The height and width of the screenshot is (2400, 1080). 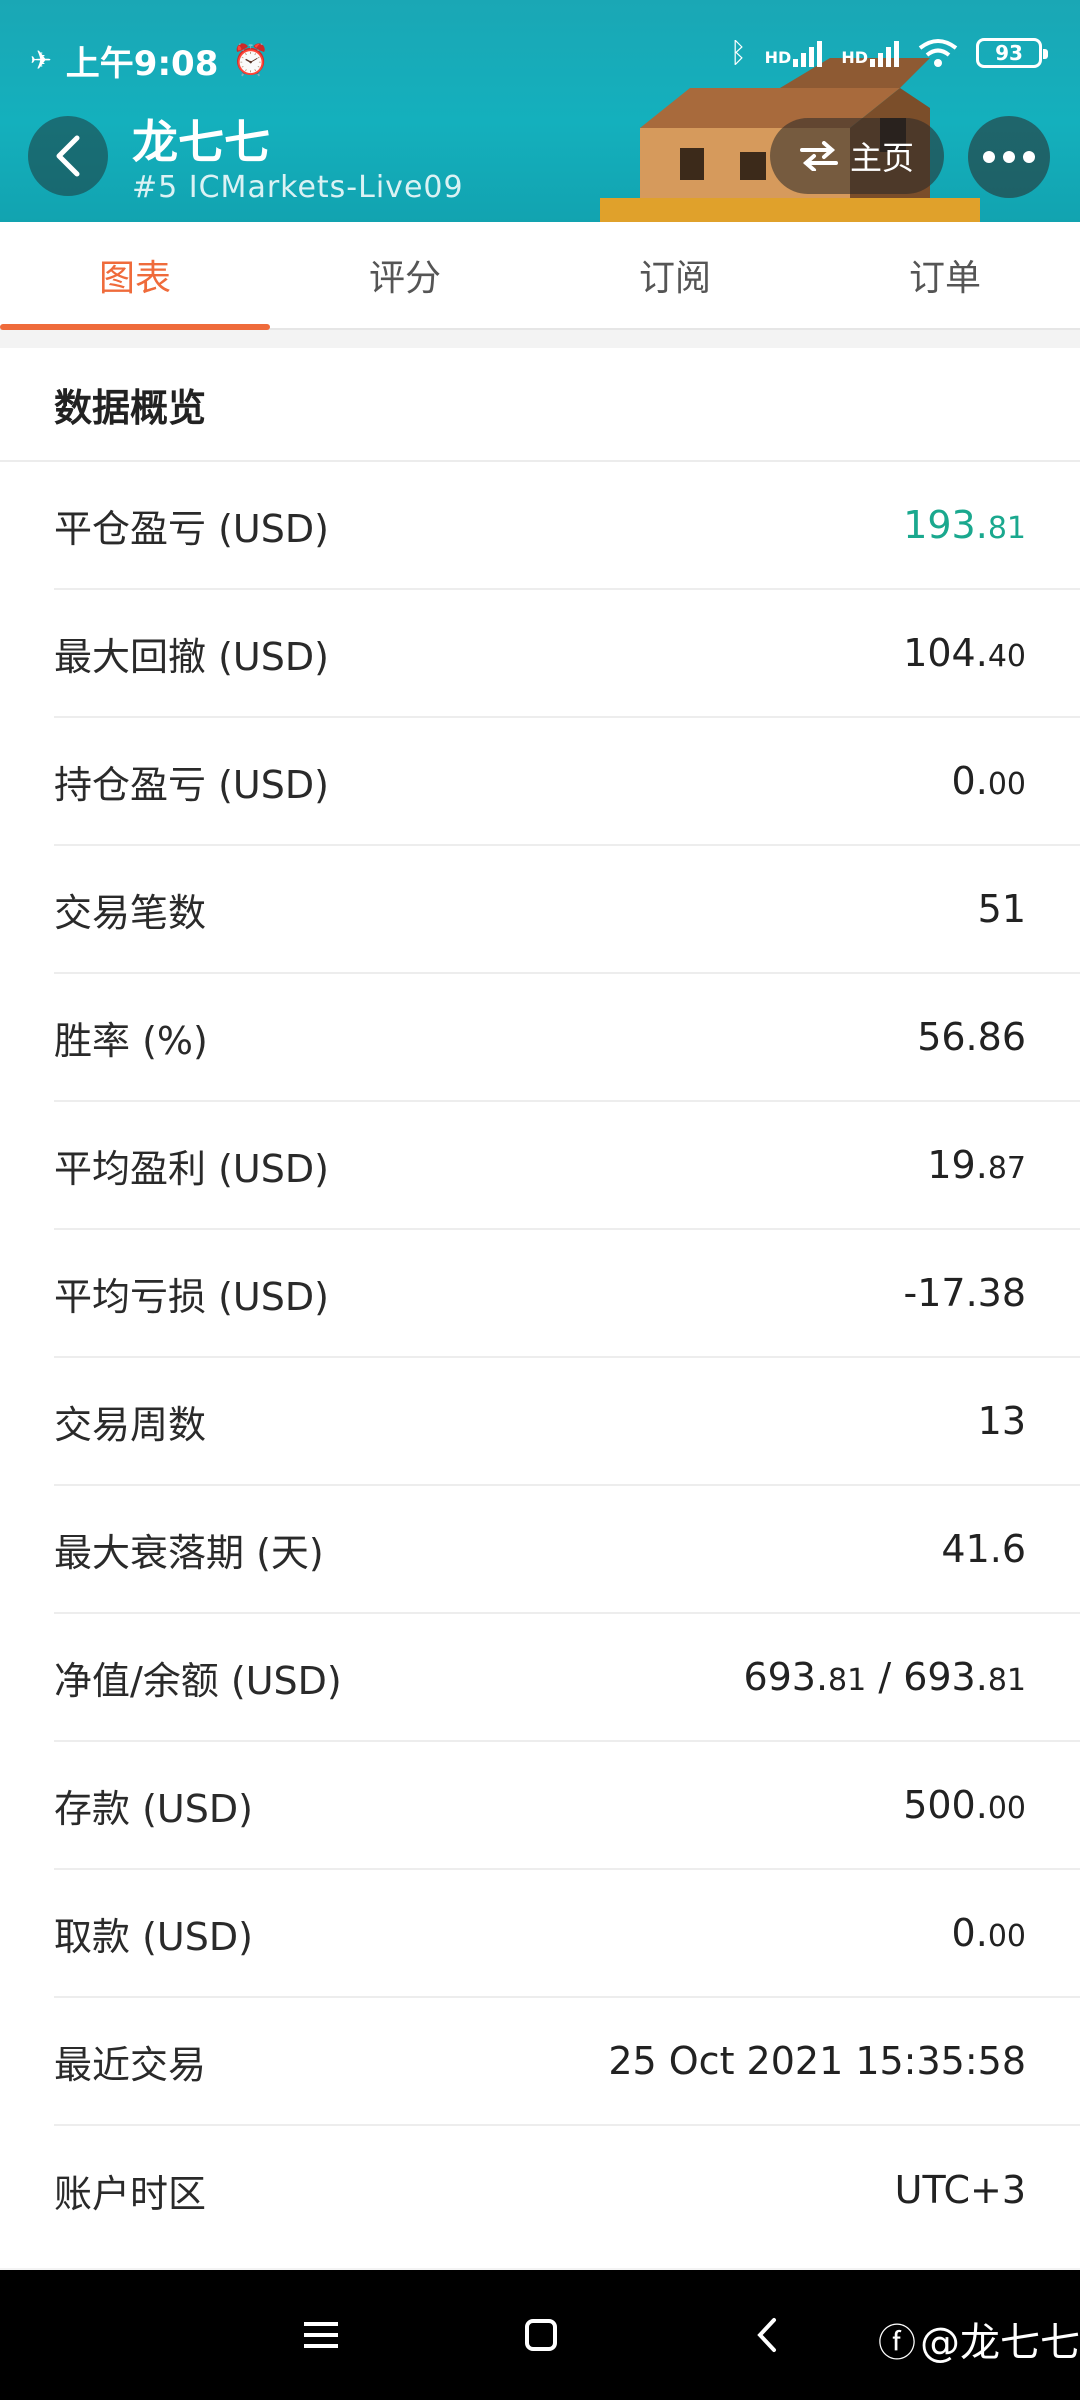 I want to click on row-value: -17.38, so click(x=965, y=1293).